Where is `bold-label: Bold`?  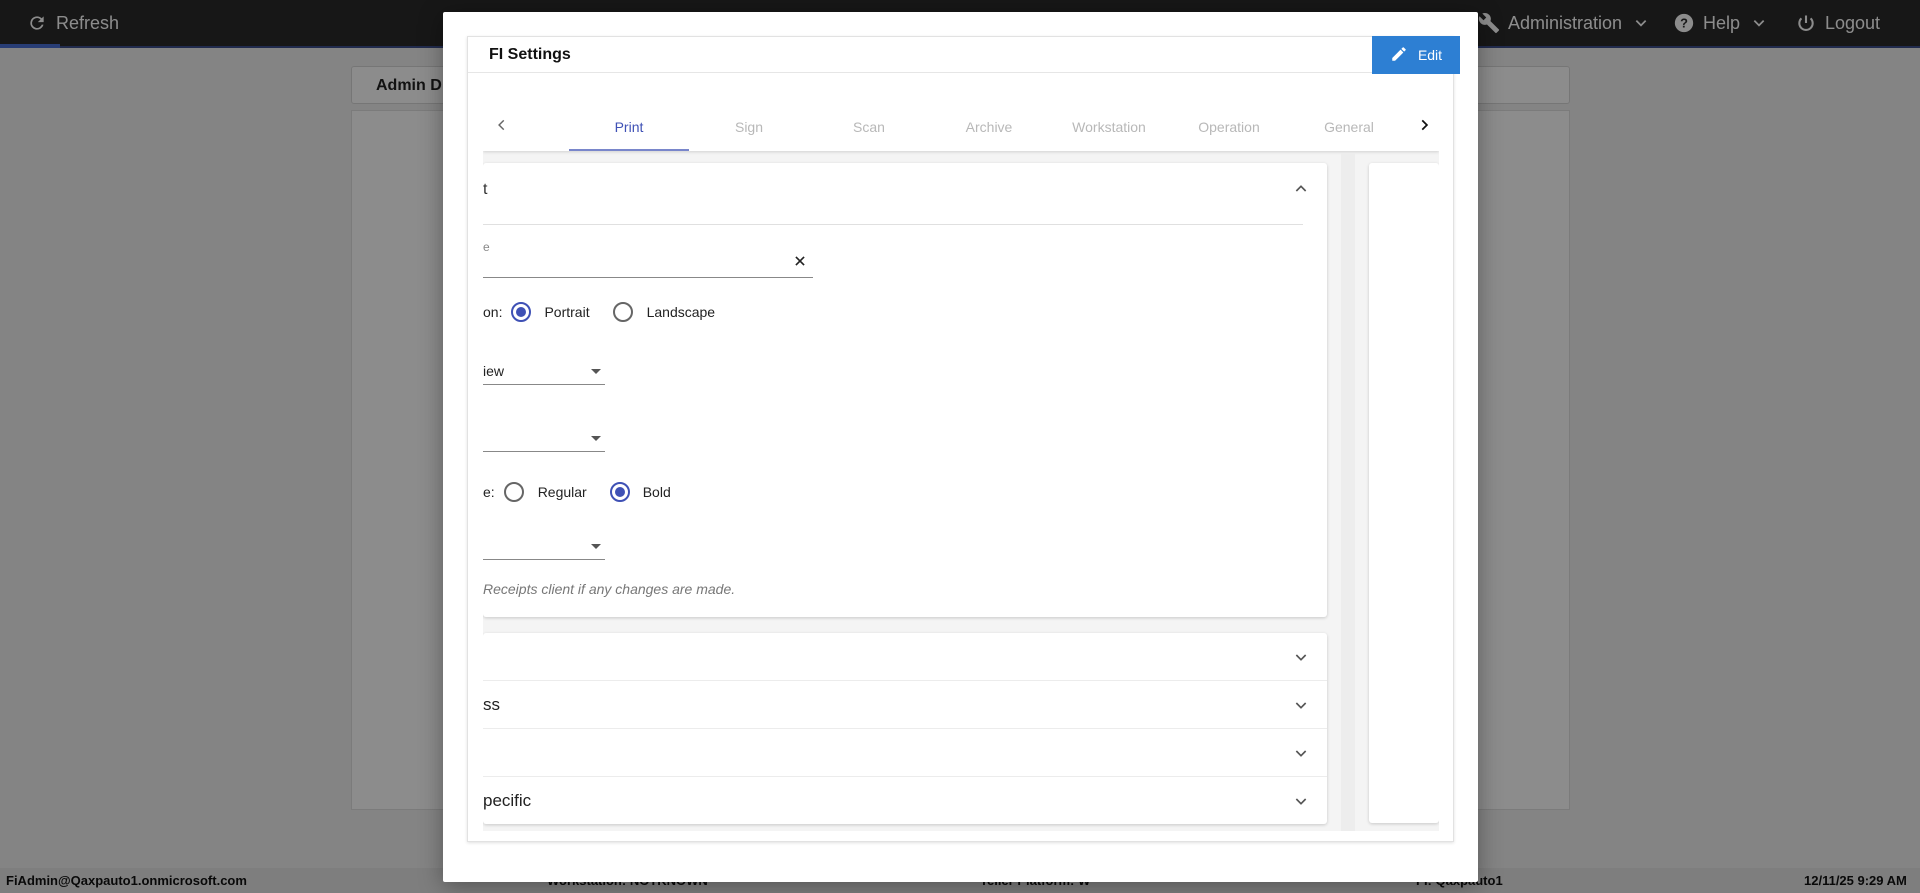
bold-label: Bold is located at coordinates (656, 492).